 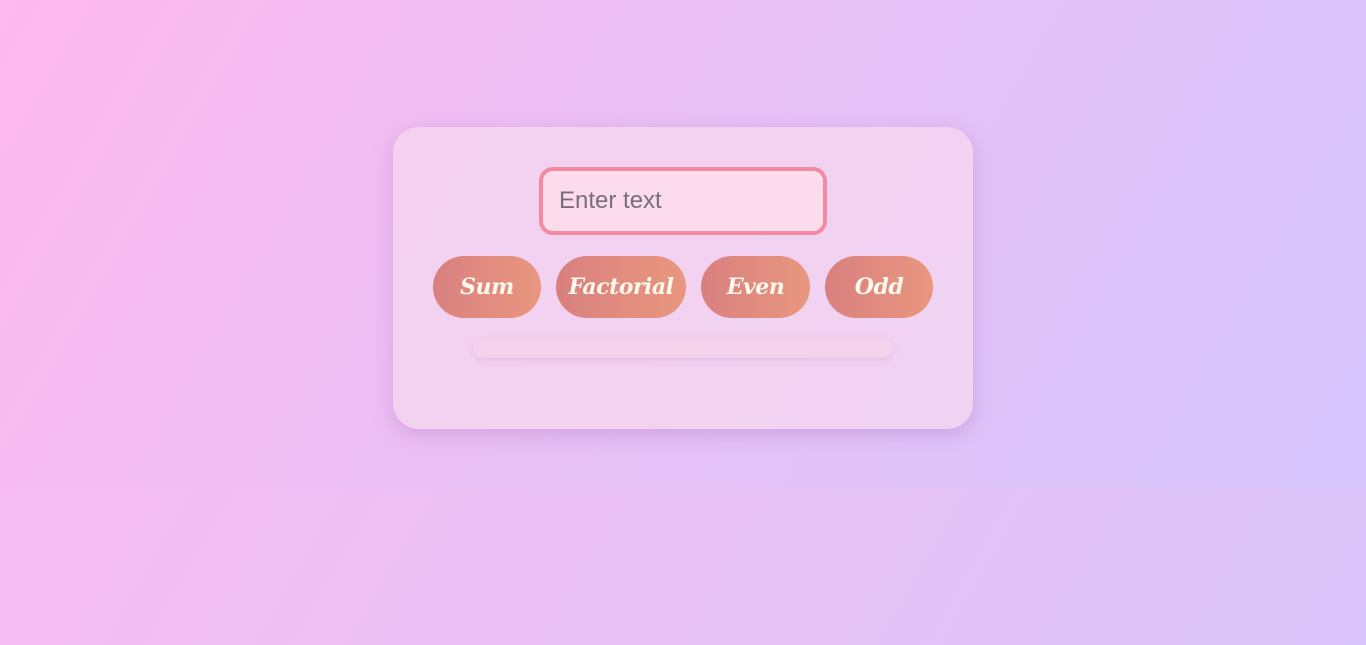 I want to click on odd-button: Odd, so click(x=879, y=287).